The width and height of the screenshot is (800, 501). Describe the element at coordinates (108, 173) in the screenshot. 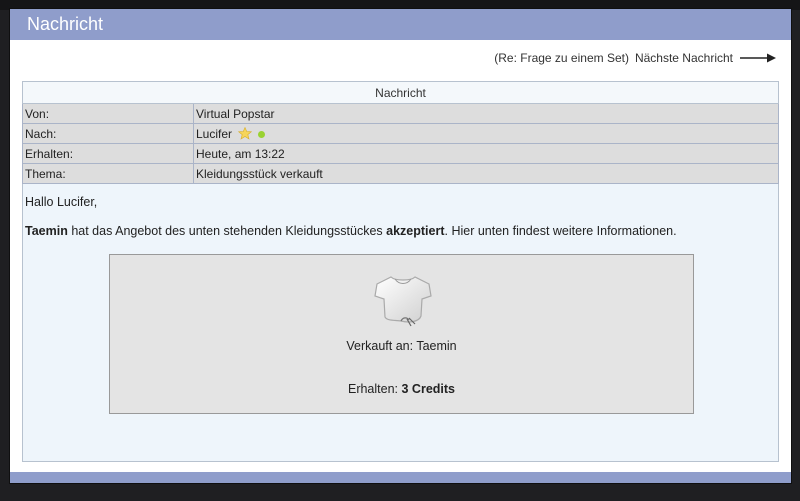

I see `subject-label: Thema:` at that location.